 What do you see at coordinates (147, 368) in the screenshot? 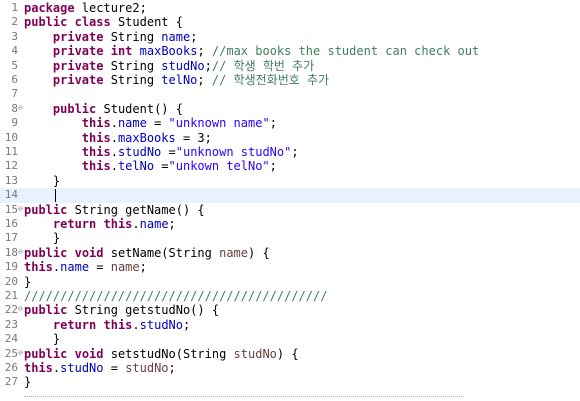
I see `parameter: studNo` at bounding box center [147, 368].